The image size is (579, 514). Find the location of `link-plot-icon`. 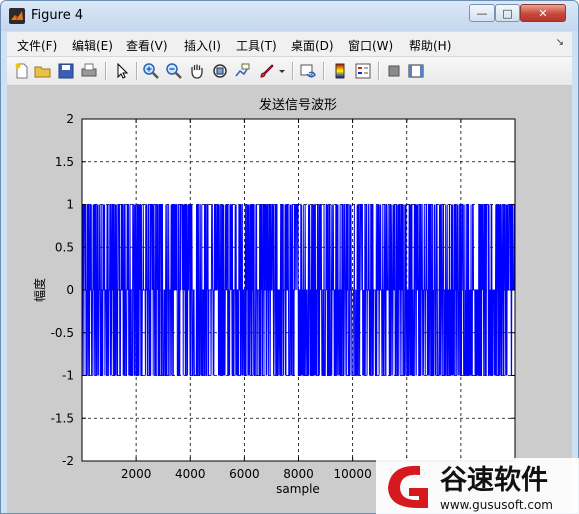

link-plot-icon is located at coordinates (308, 71).